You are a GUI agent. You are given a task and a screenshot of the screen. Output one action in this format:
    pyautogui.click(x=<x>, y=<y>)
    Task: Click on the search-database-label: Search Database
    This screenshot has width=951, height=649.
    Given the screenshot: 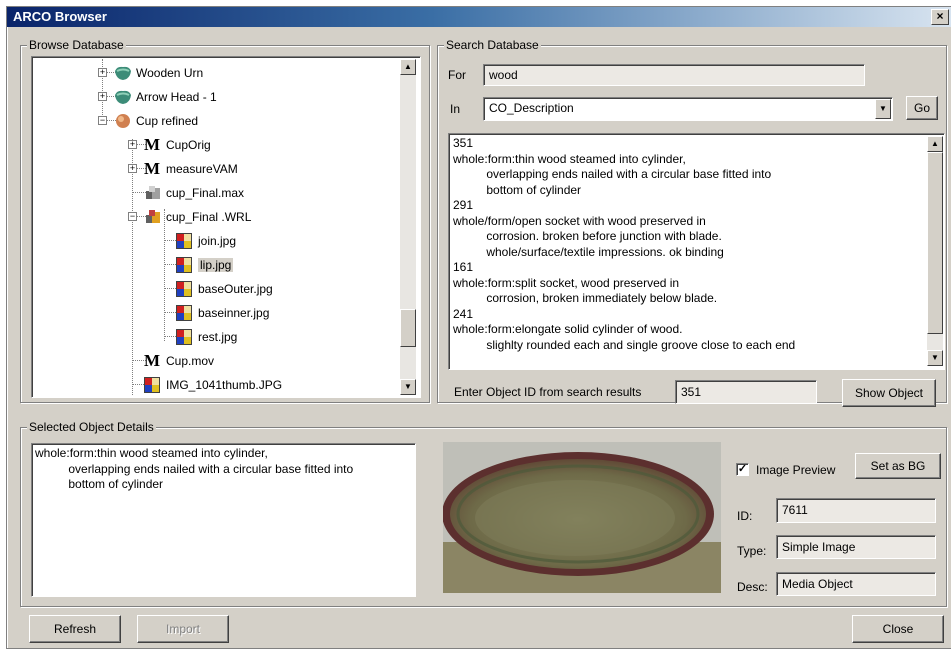 What is the action you would take?
    pyautogui.click(x=492, y=45)
    